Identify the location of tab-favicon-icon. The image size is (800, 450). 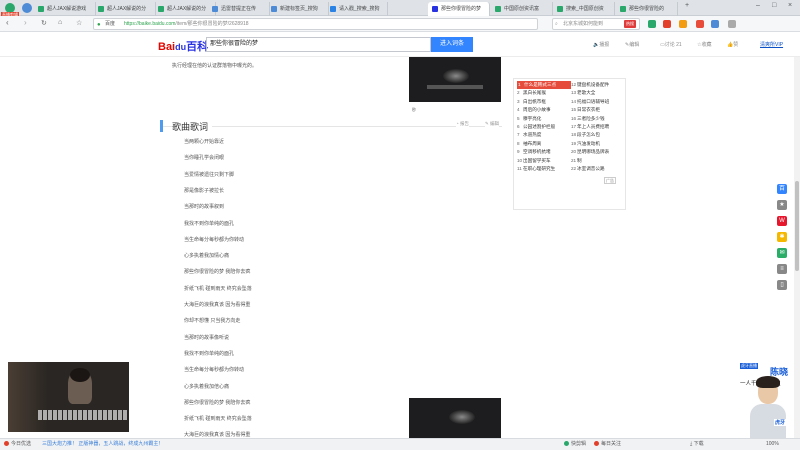
(161, 9).